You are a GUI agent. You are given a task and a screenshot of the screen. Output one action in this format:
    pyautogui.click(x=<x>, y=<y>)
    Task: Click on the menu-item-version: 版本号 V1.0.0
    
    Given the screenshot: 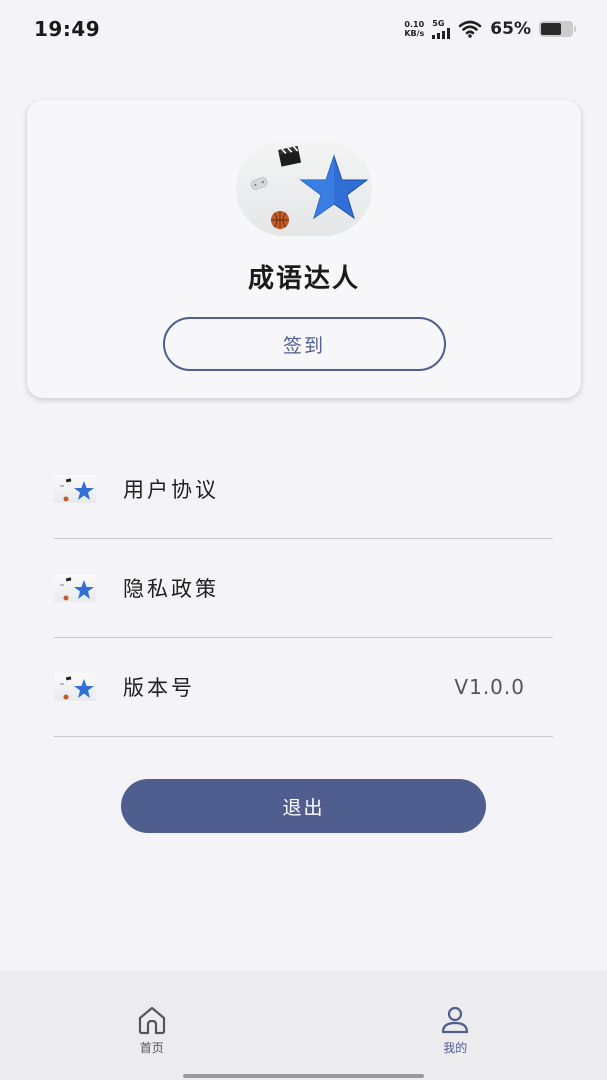 What is the action you would take?
    pyautogui.click(x=303, y=687)
    